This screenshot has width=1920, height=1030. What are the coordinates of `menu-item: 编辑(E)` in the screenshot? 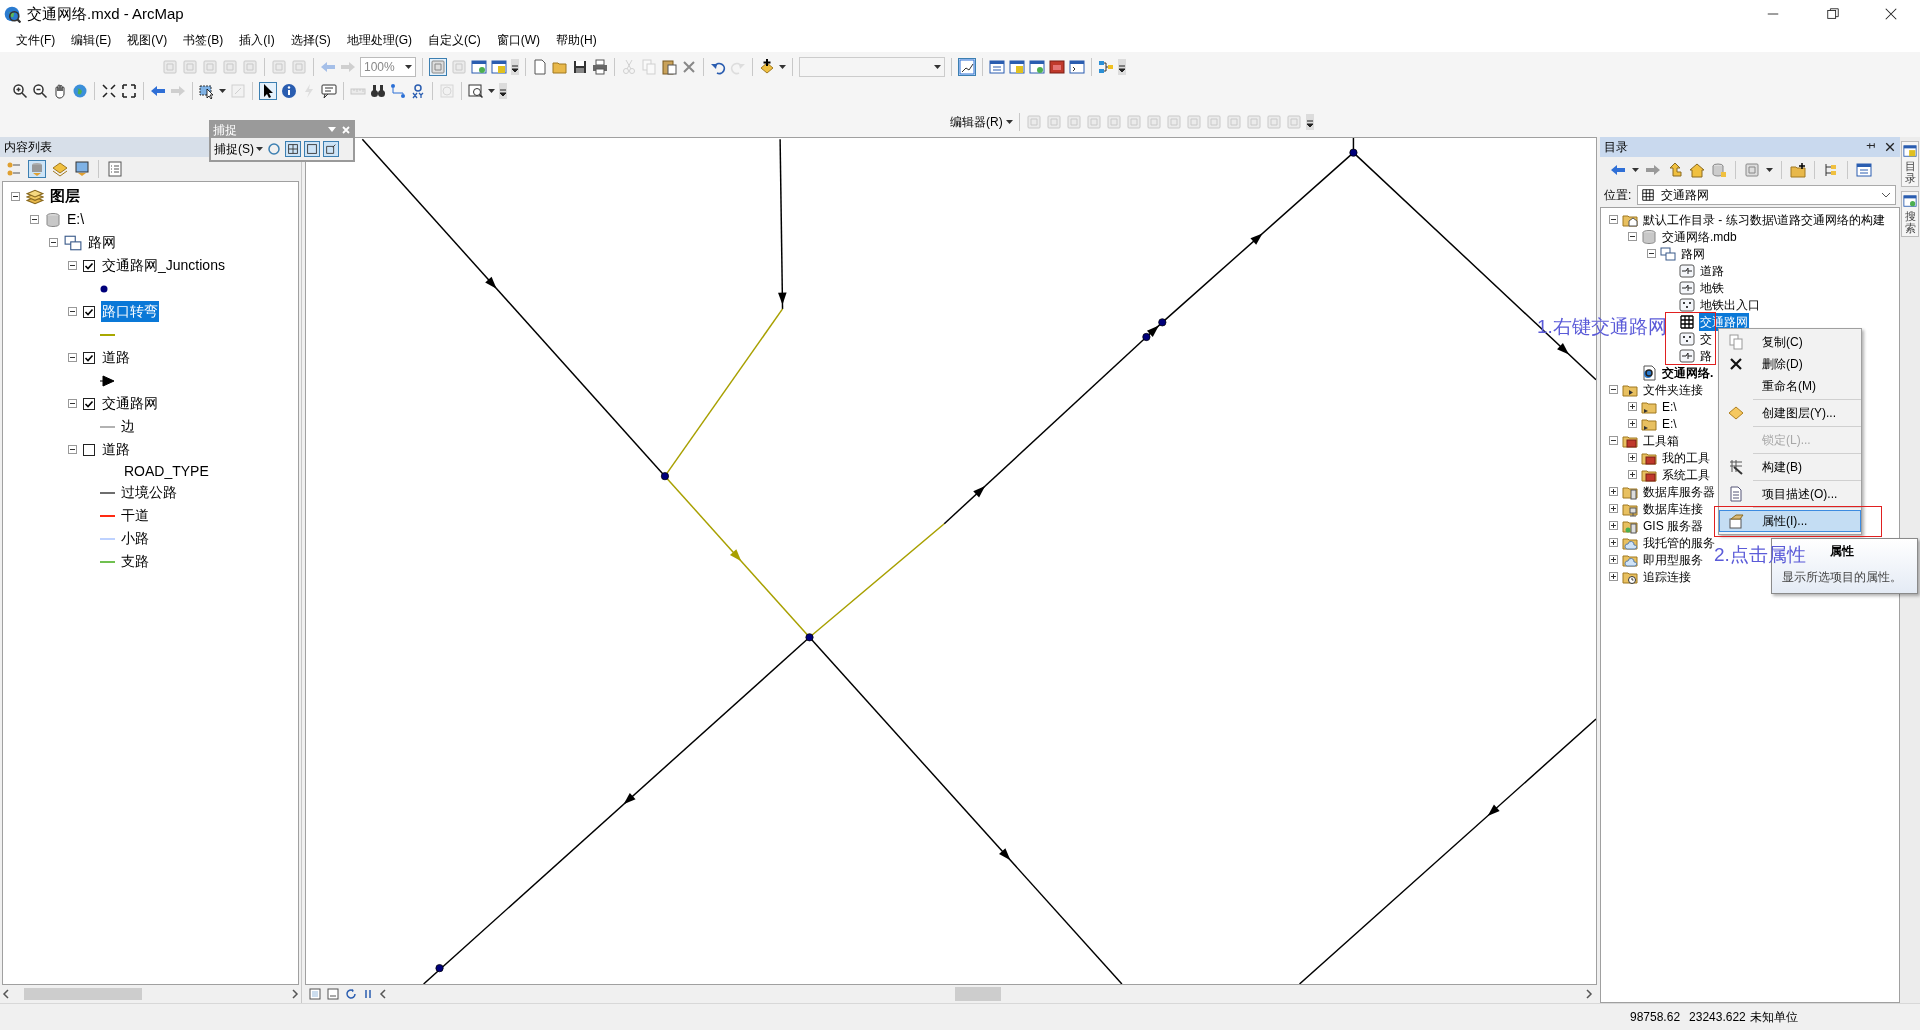 It's located at (91, 40).